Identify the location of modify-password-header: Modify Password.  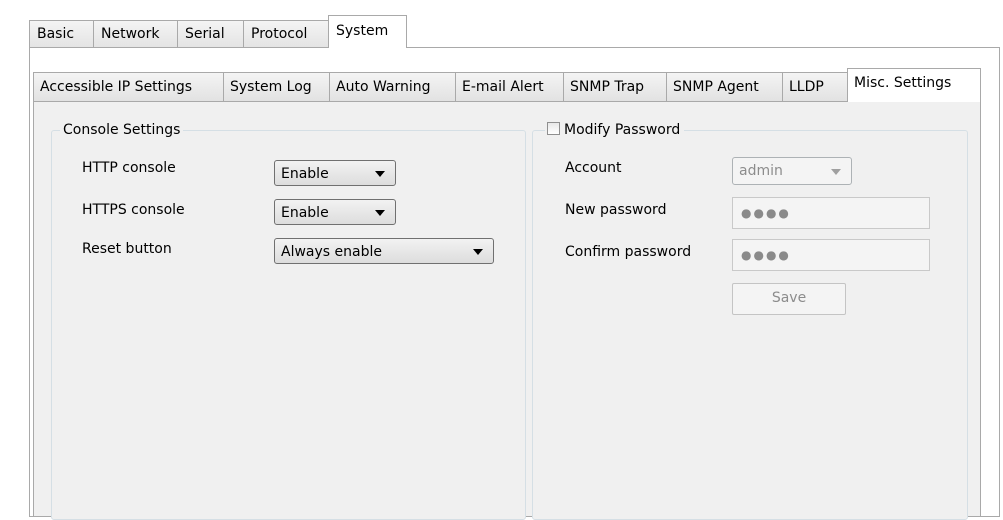
(615, 130).